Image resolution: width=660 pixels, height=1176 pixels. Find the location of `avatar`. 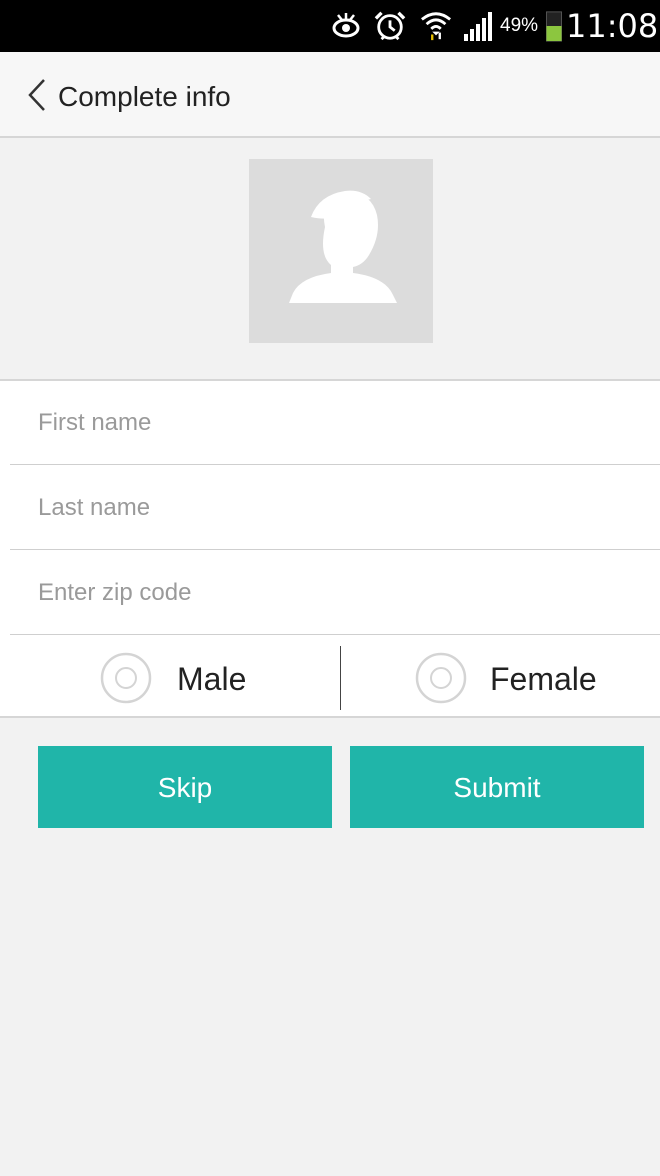

avatar is located at coordinates (341, 251).